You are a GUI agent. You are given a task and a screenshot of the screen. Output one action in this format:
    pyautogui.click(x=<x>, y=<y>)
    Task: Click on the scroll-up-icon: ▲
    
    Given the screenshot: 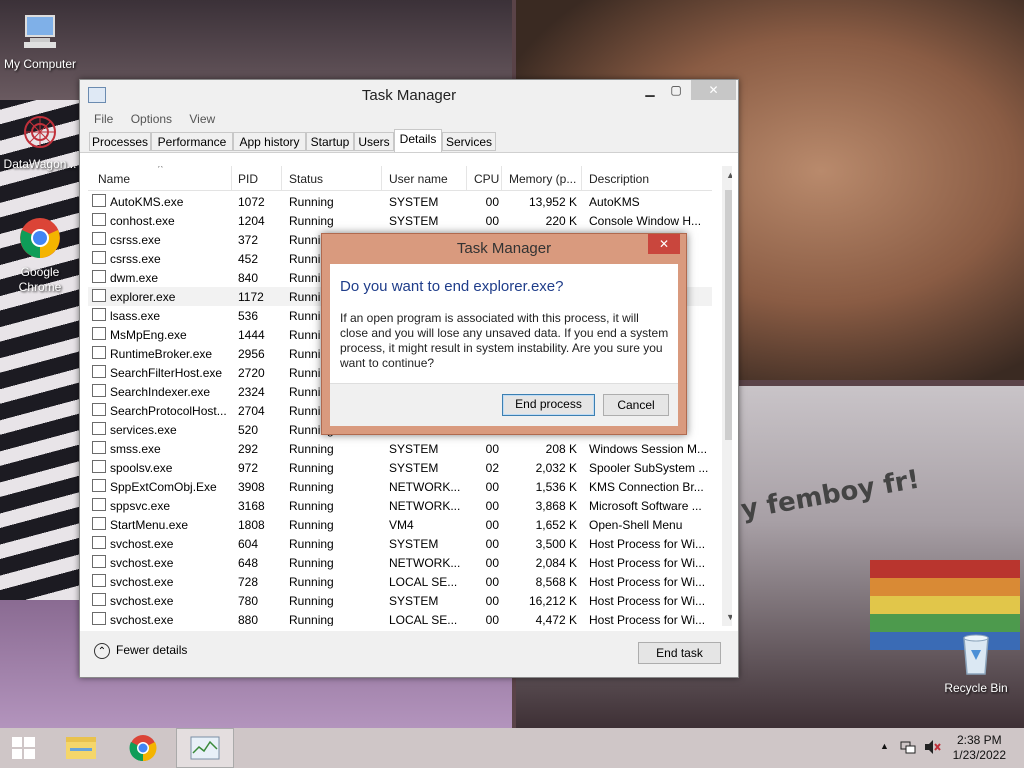 What is the action you would take?
    pyautogui.click(x=729, y=175)
    